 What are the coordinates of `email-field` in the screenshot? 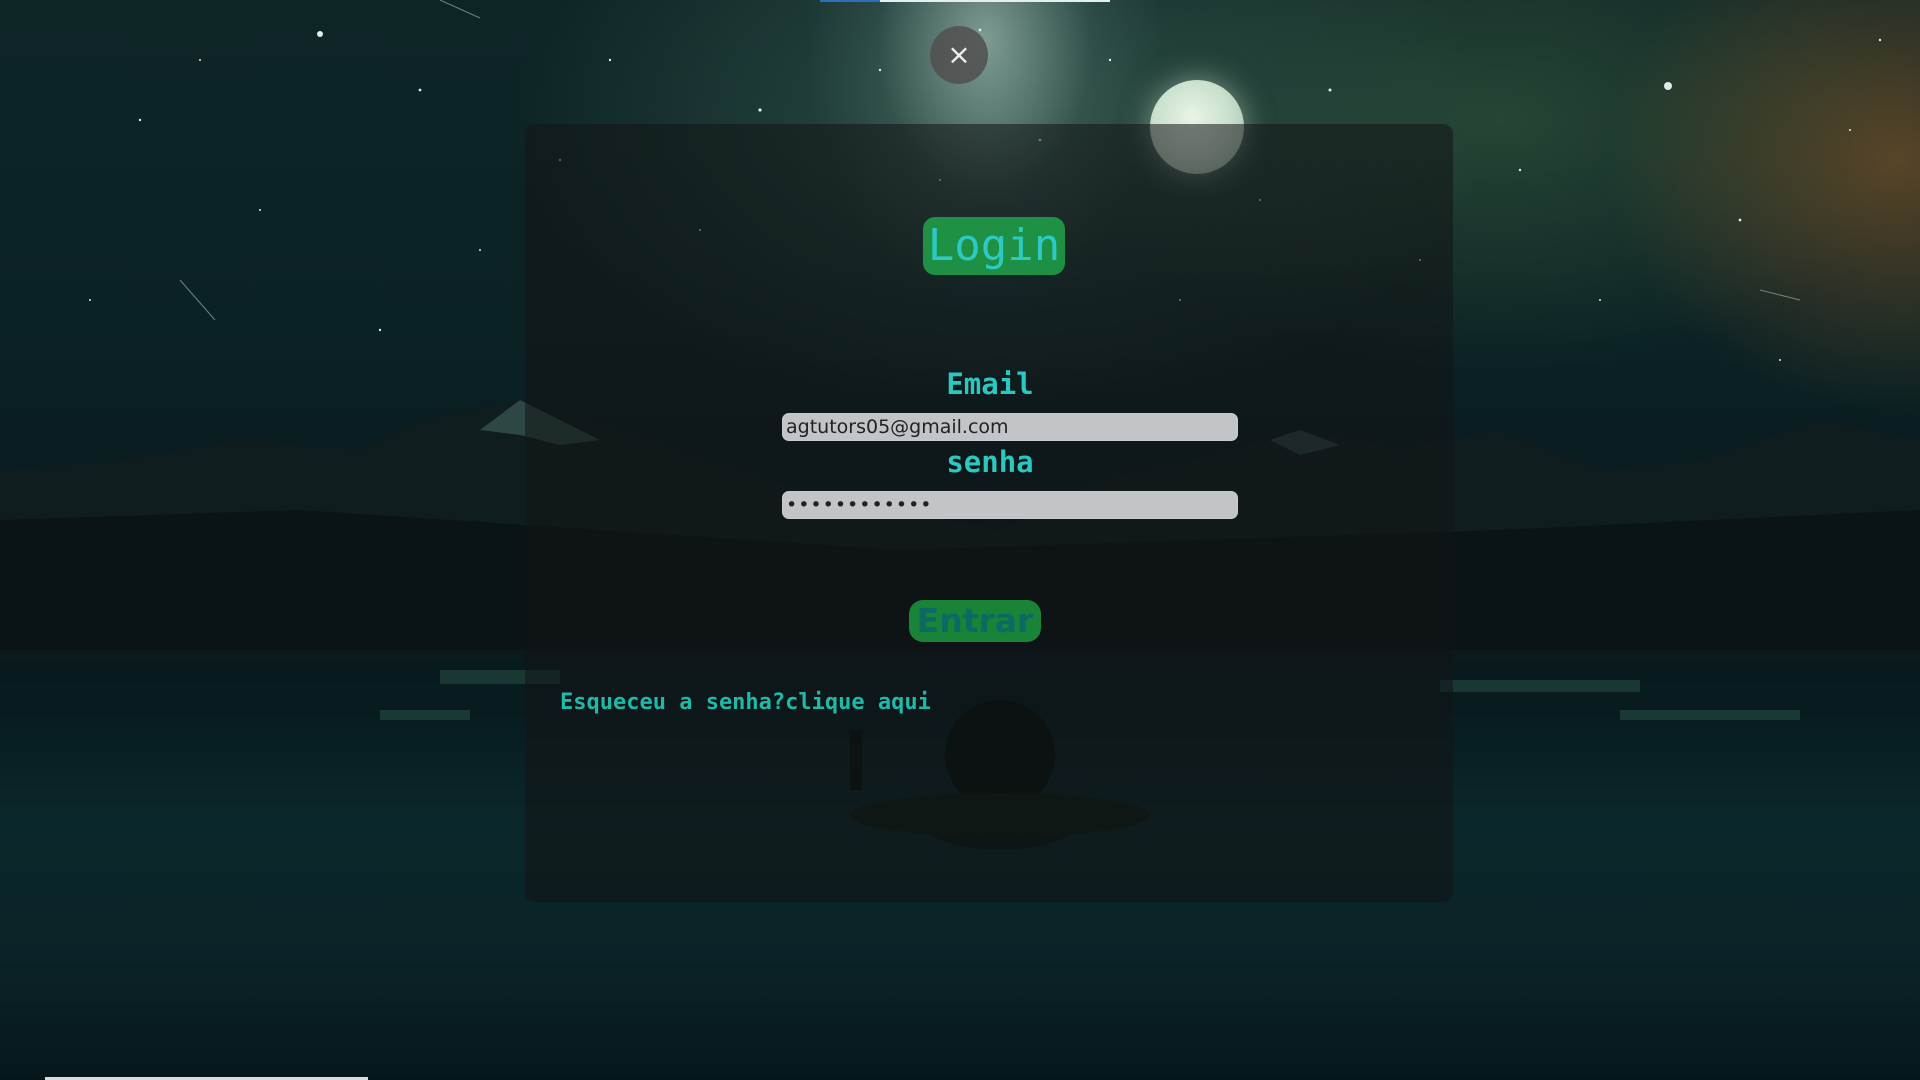 It's located at (1010, 427).